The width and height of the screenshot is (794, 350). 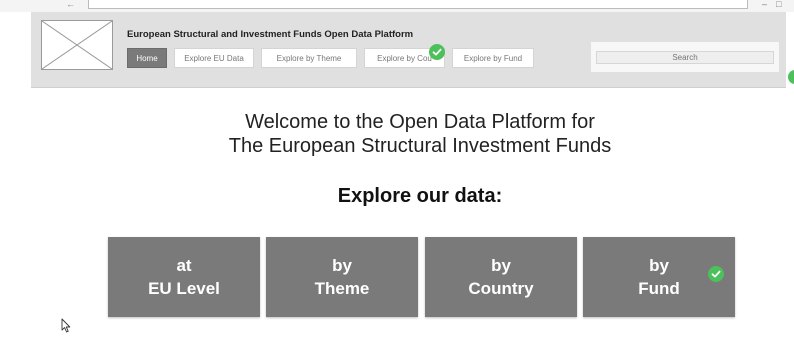 What do you see at coordinates (214, 58) in the screenshot?
I see `nav-tab-explore-eu-data: Explore EU Data` at bounding box center [214, 58].